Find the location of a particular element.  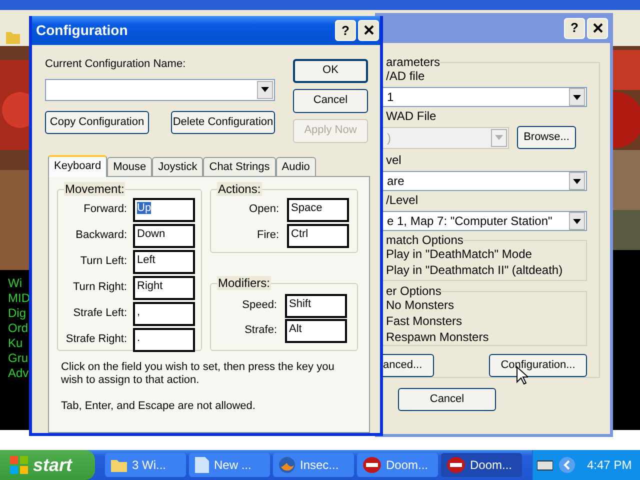

clock: 4:47 PM is located at coordinates (609, 465).